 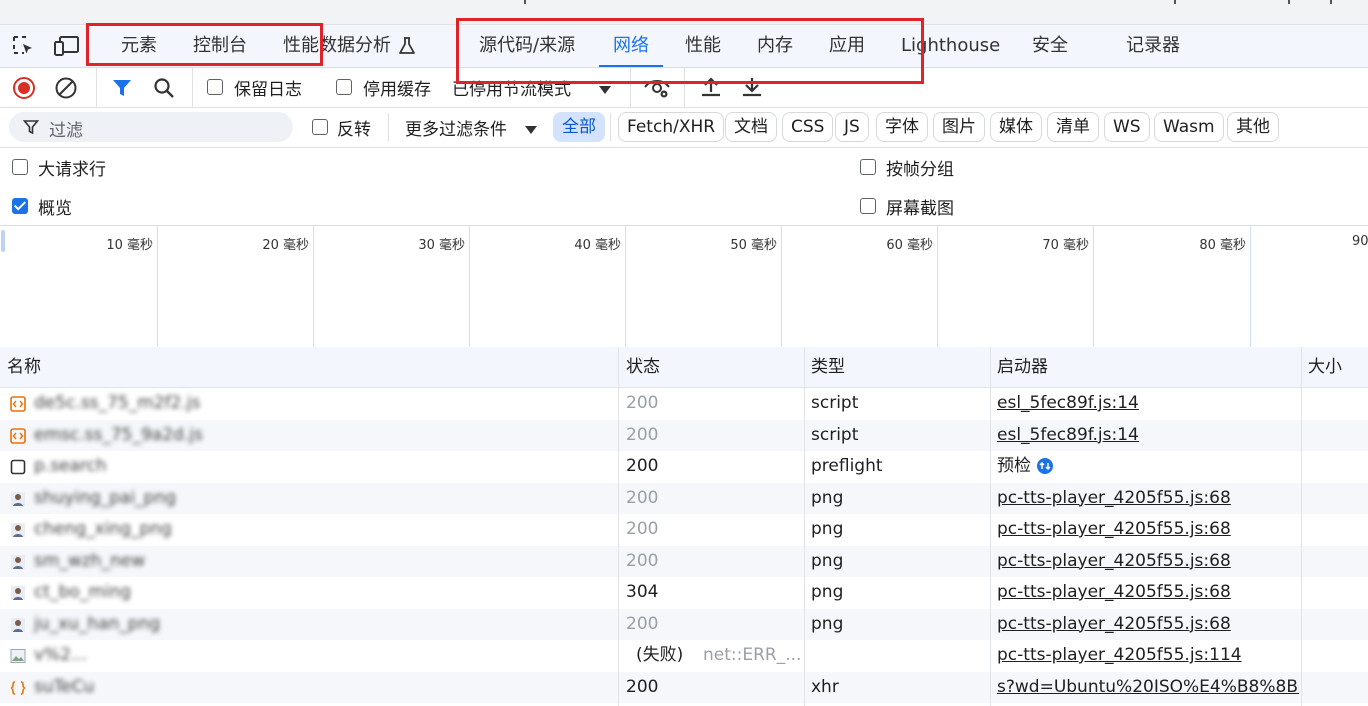 I want to click on column-size-header: 大小, so click(x=1325, y=367).